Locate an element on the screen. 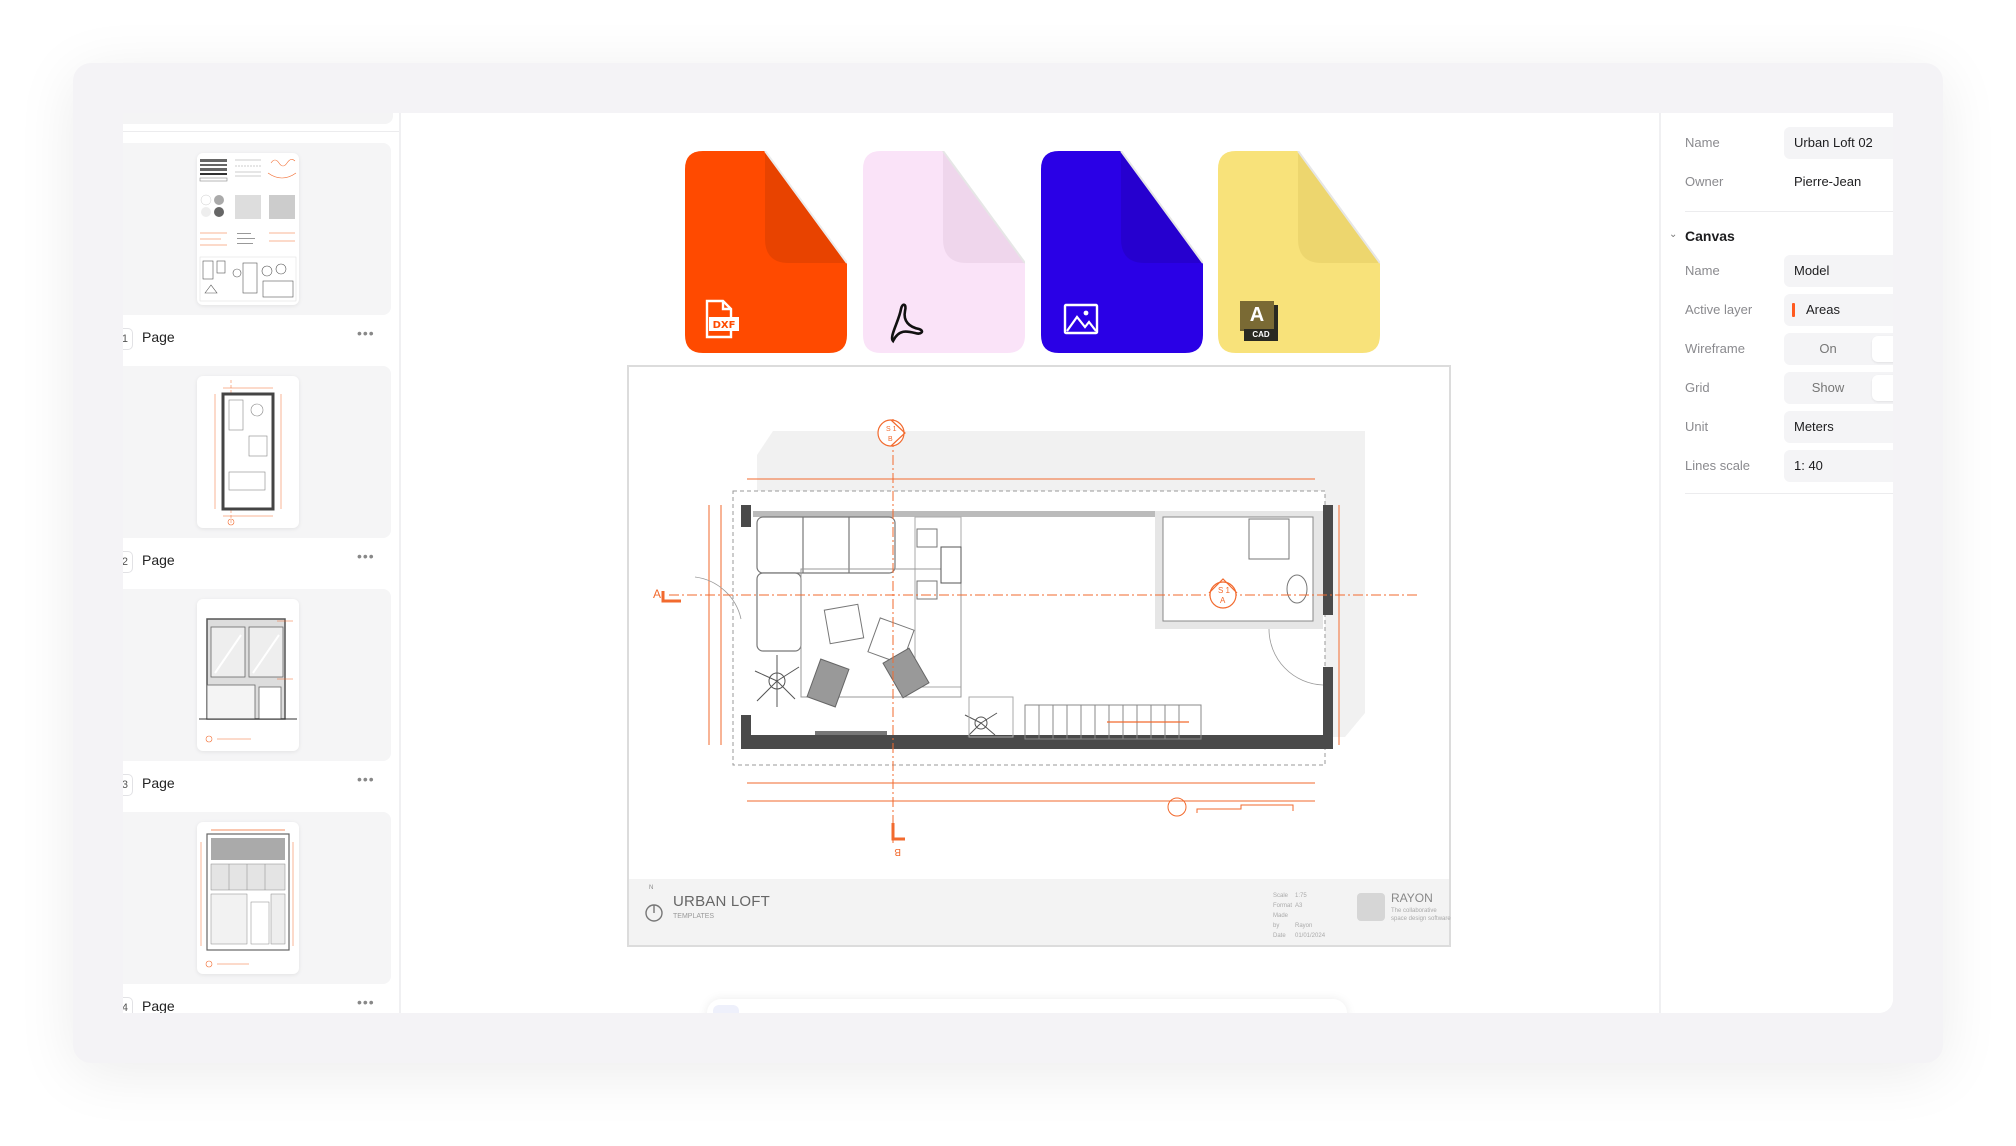 The height and width of the screenshot is (1146, 2016). canvas-name-row: Name Model is located at coordinates (1789, 271).